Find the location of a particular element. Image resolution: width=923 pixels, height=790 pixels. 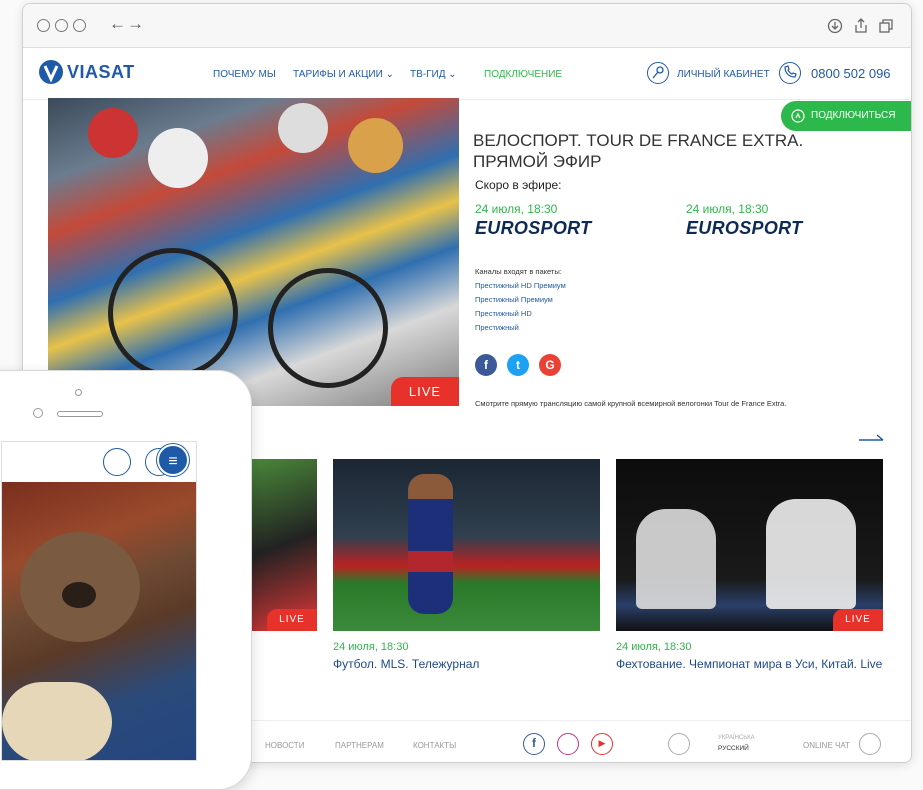

footer-contacts-link: КОНТАКТЫ is located at coordinates (434, 745).